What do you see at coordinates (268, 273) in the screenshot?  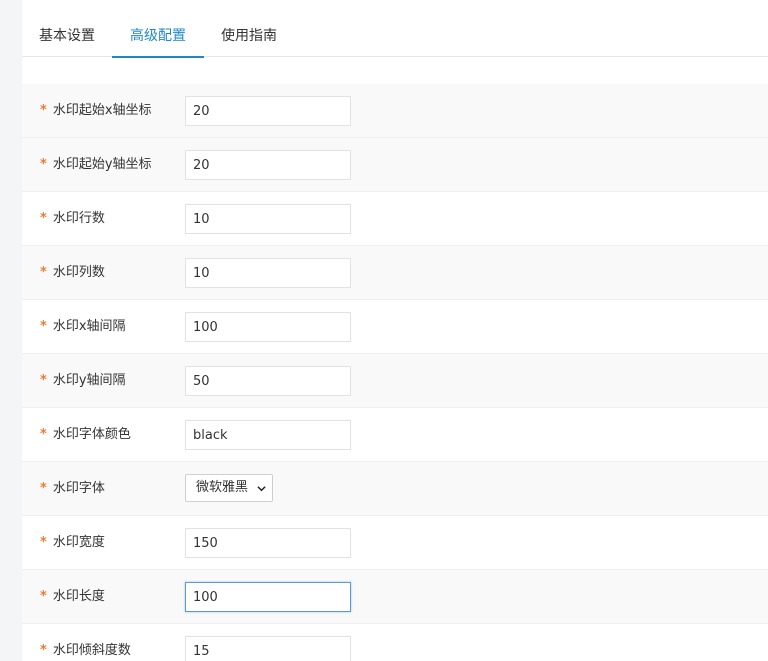 I see `columns-input` at bounding box center [268, 273].